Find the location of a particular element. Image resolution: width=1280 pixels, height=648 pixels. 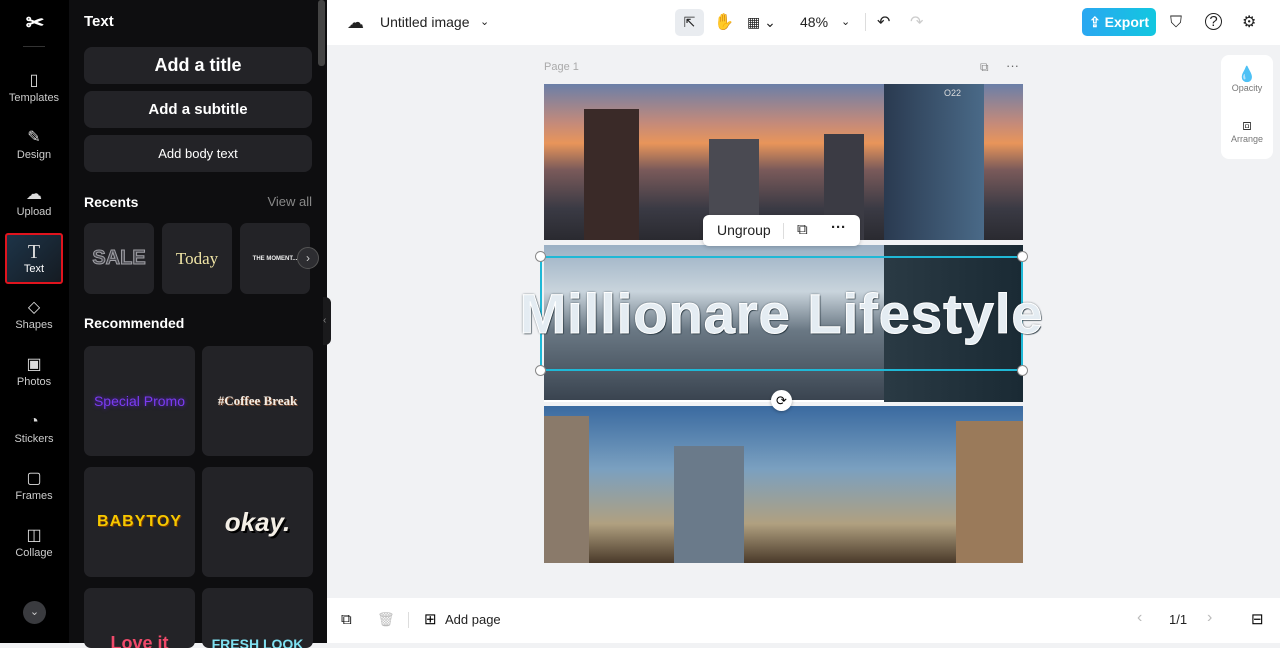

text-icon: T is located at coordinates (34, 252).